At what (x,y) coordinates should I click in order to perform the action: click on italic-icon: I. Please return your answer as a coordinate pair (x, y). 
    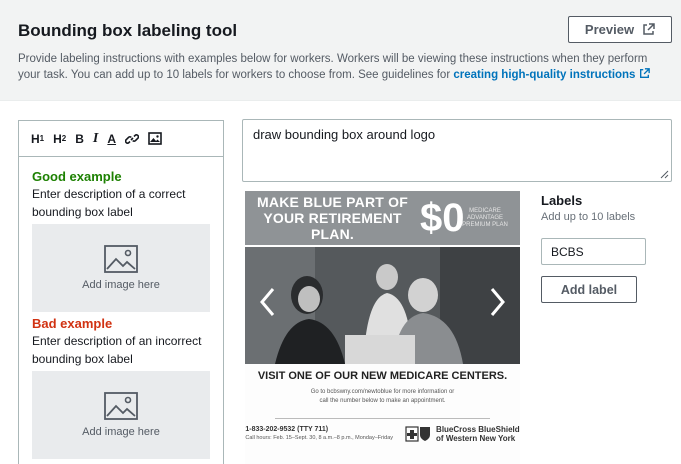
    Looking at the image, I should click on (95, 139).